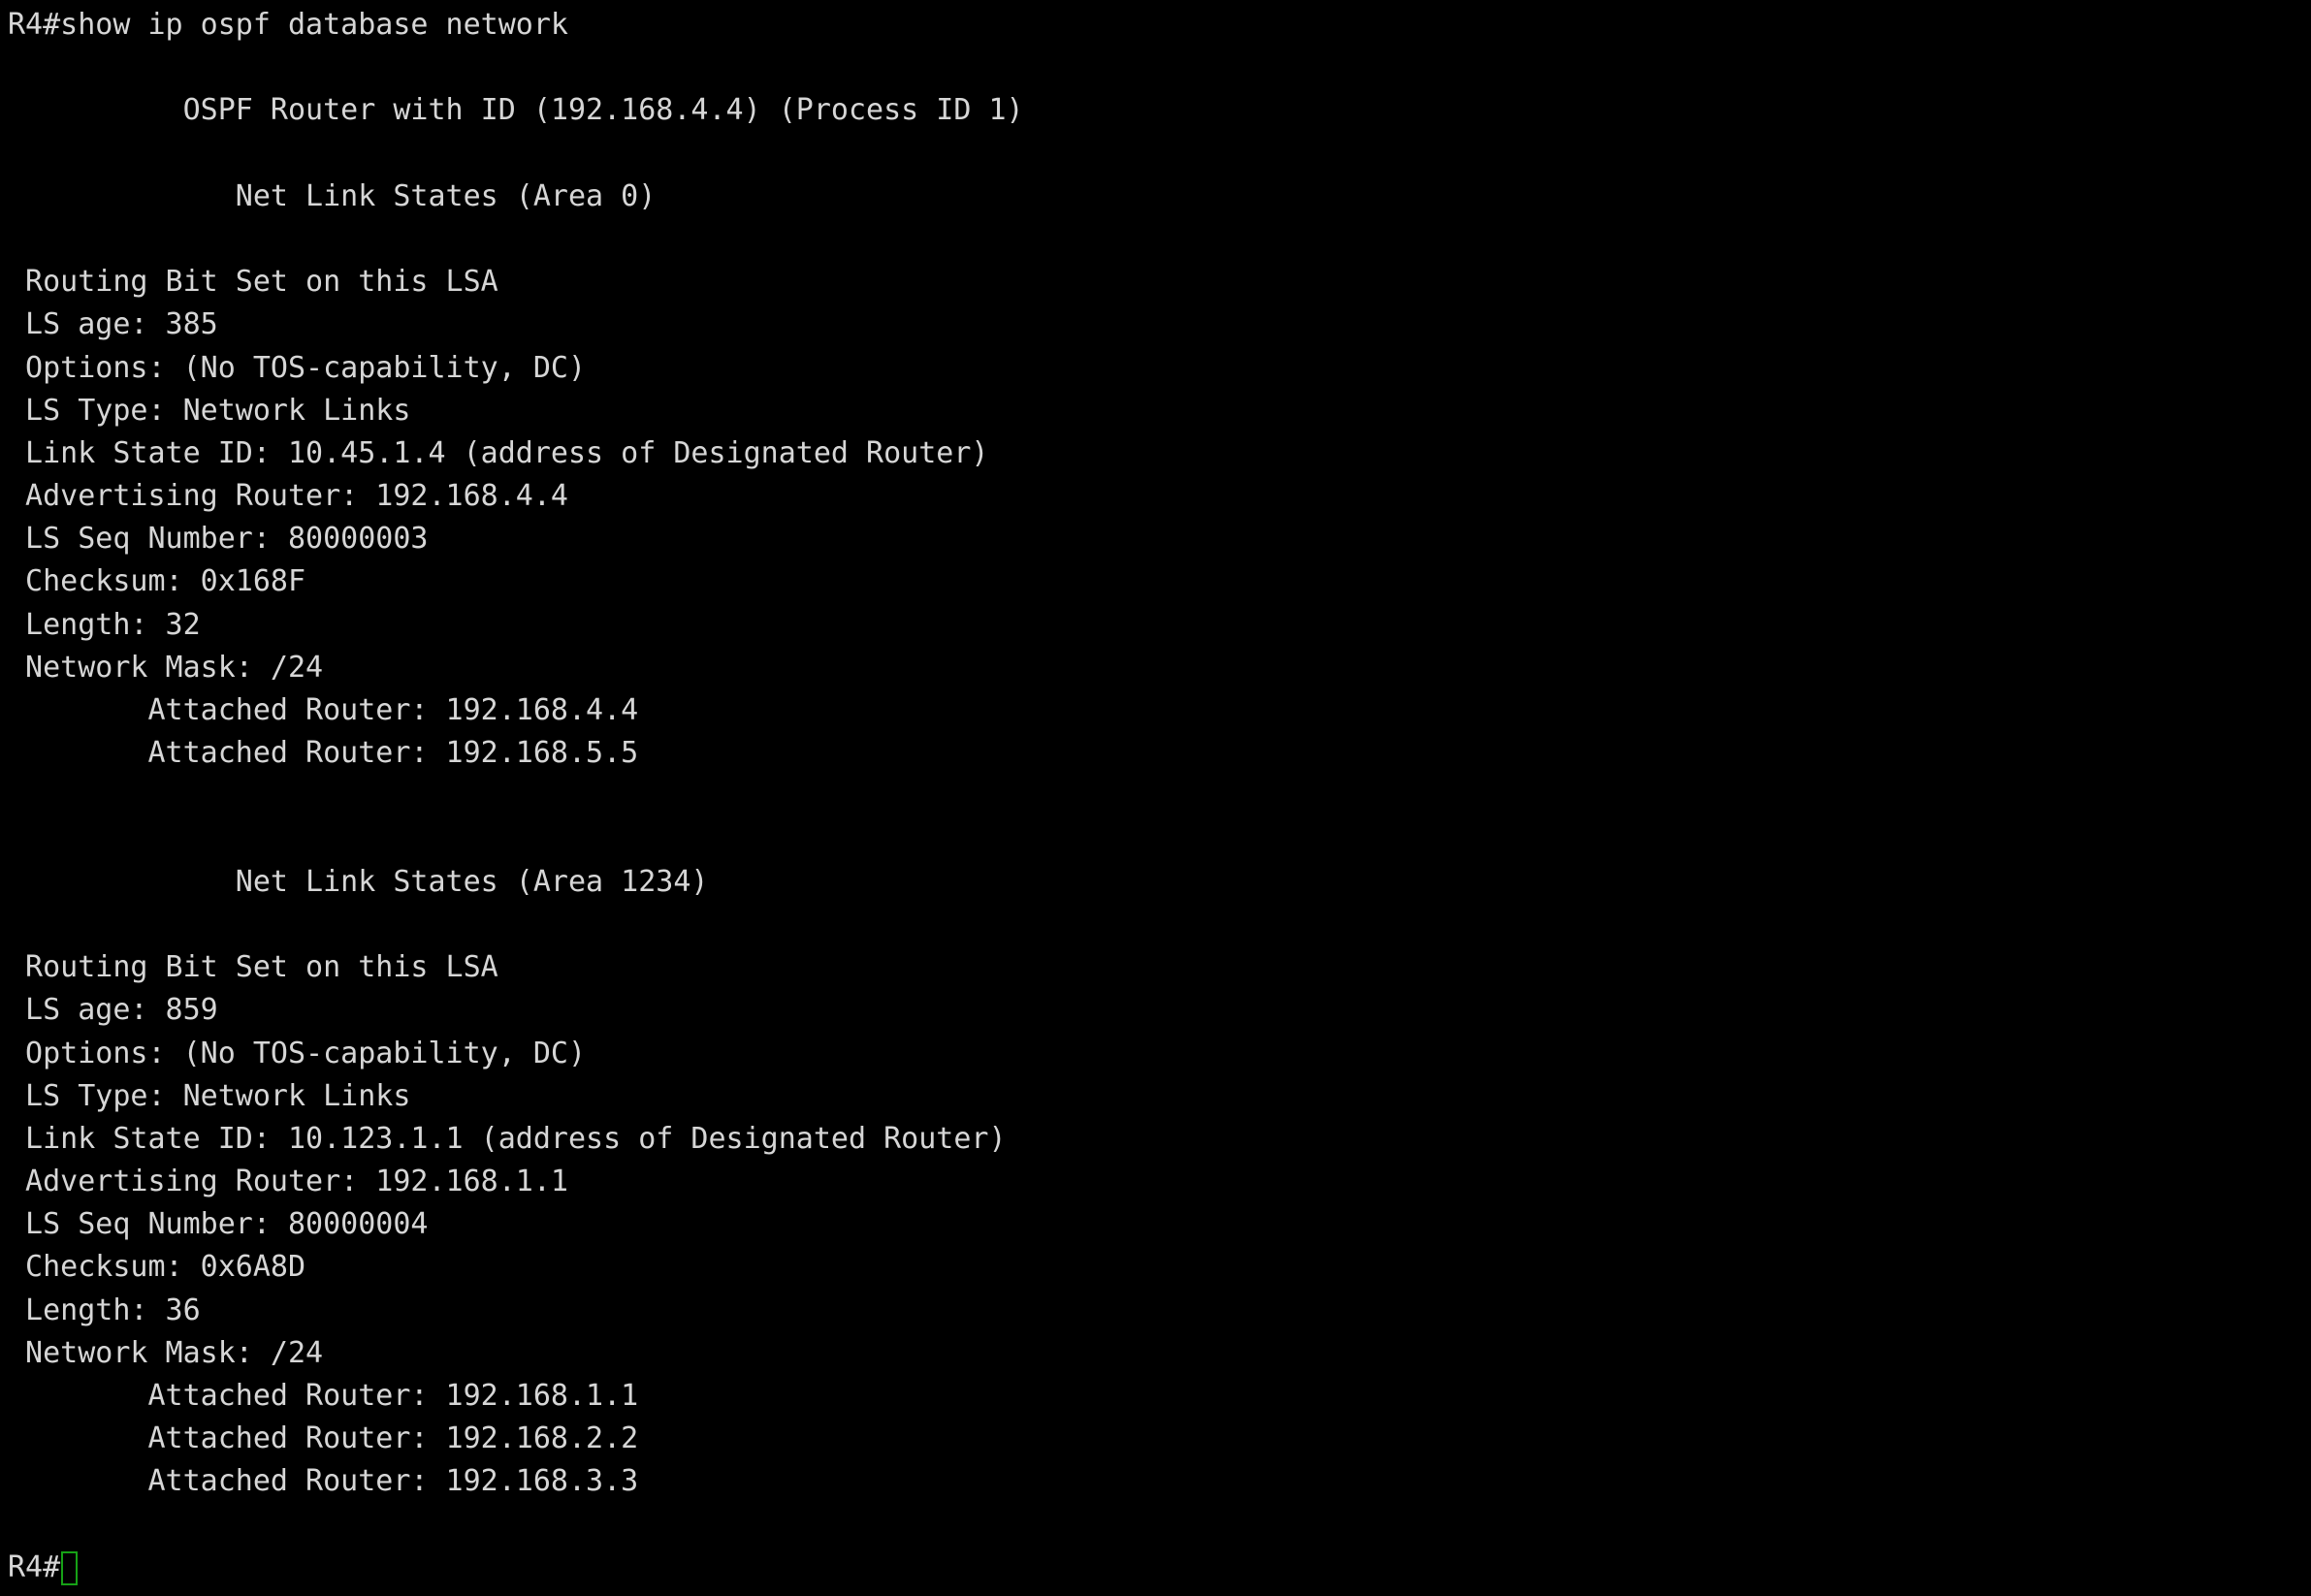  I want to click on lsa-line-attached-router: Attached Router: 192.168.3.3, so click(324, 1481).